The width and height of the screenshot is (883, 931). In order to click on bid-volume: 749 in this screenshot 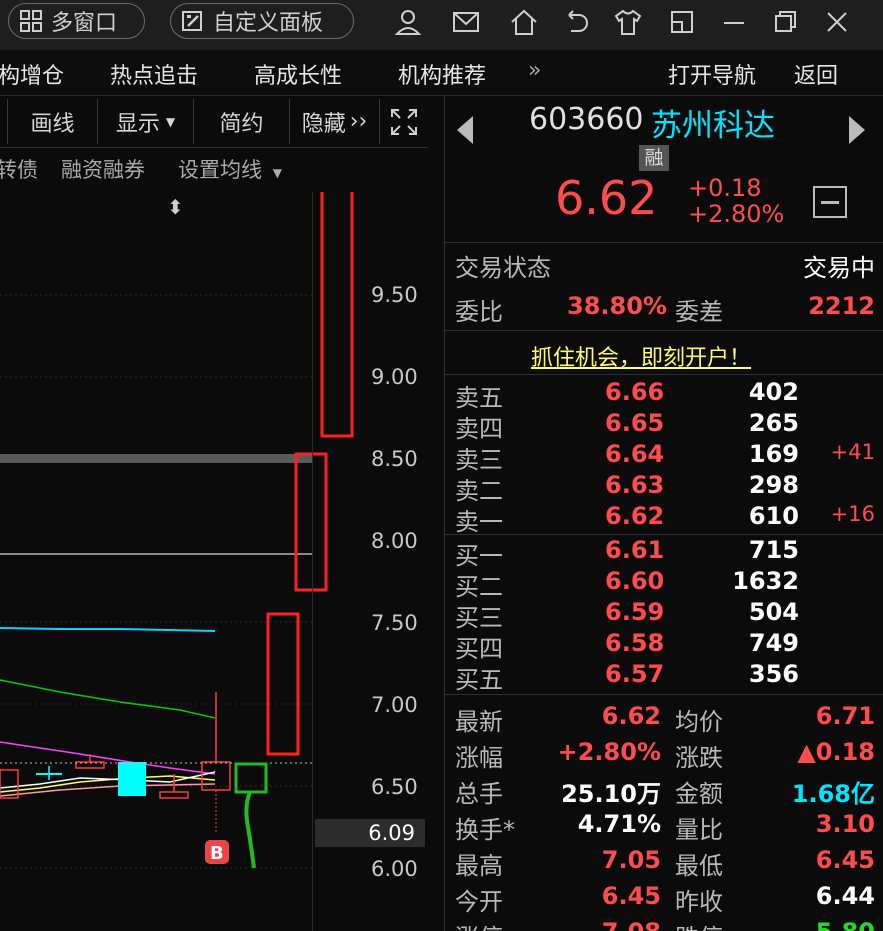, I will do `click(773, 643)`.